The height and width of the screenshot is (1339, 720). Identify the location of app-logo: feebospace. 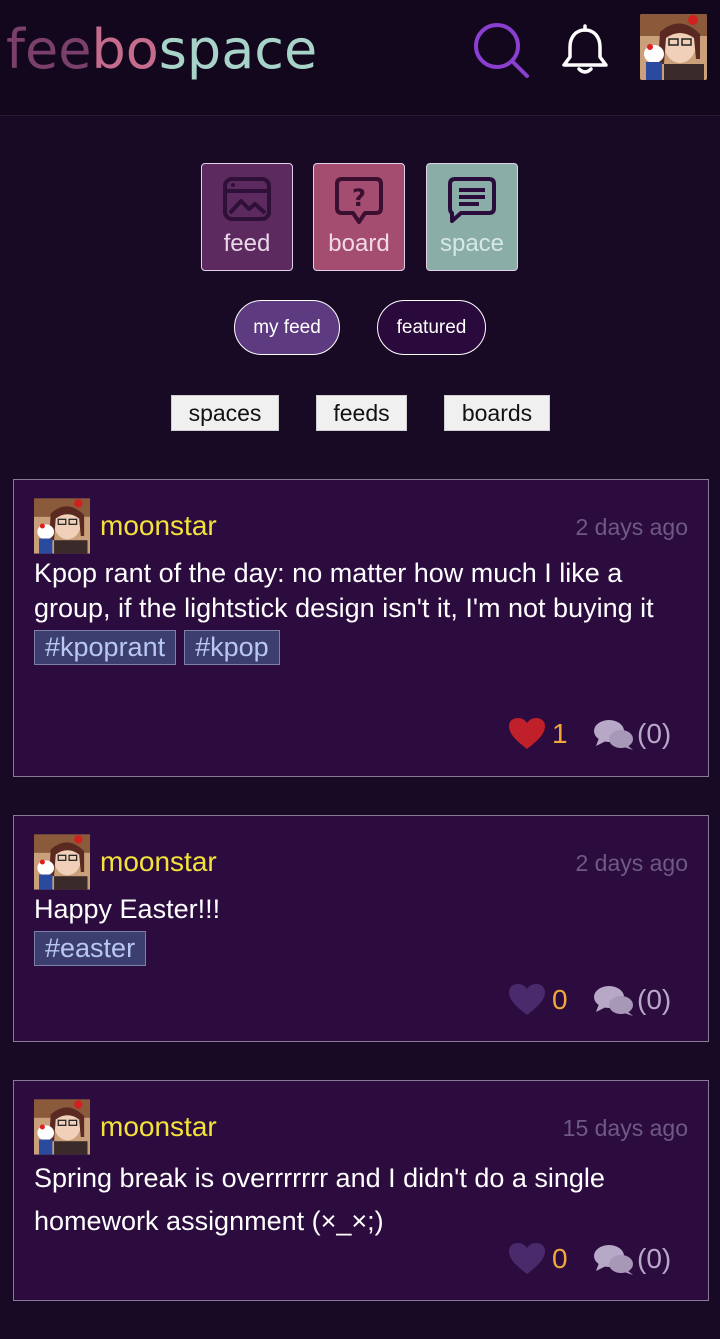
(161, 50).